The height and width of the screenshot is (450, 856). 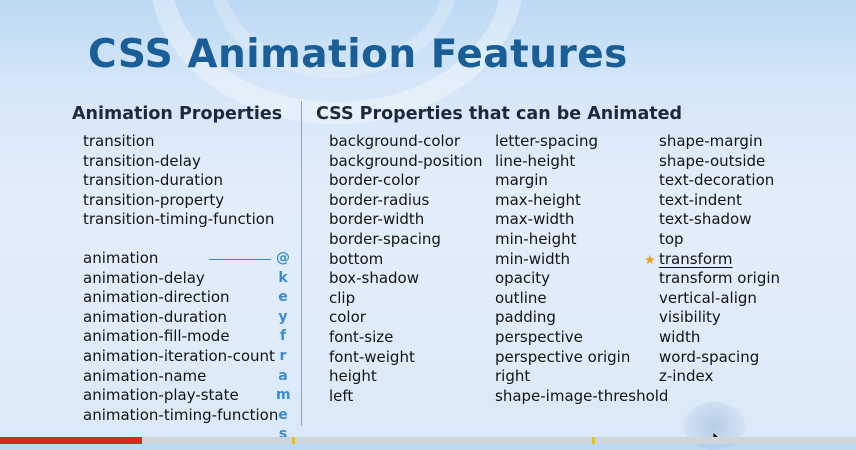 What do you see at coordinates (563, 356) in the screenshot?
I see `animatable-property-item: perspective origin` at bounding box center [563, 356].